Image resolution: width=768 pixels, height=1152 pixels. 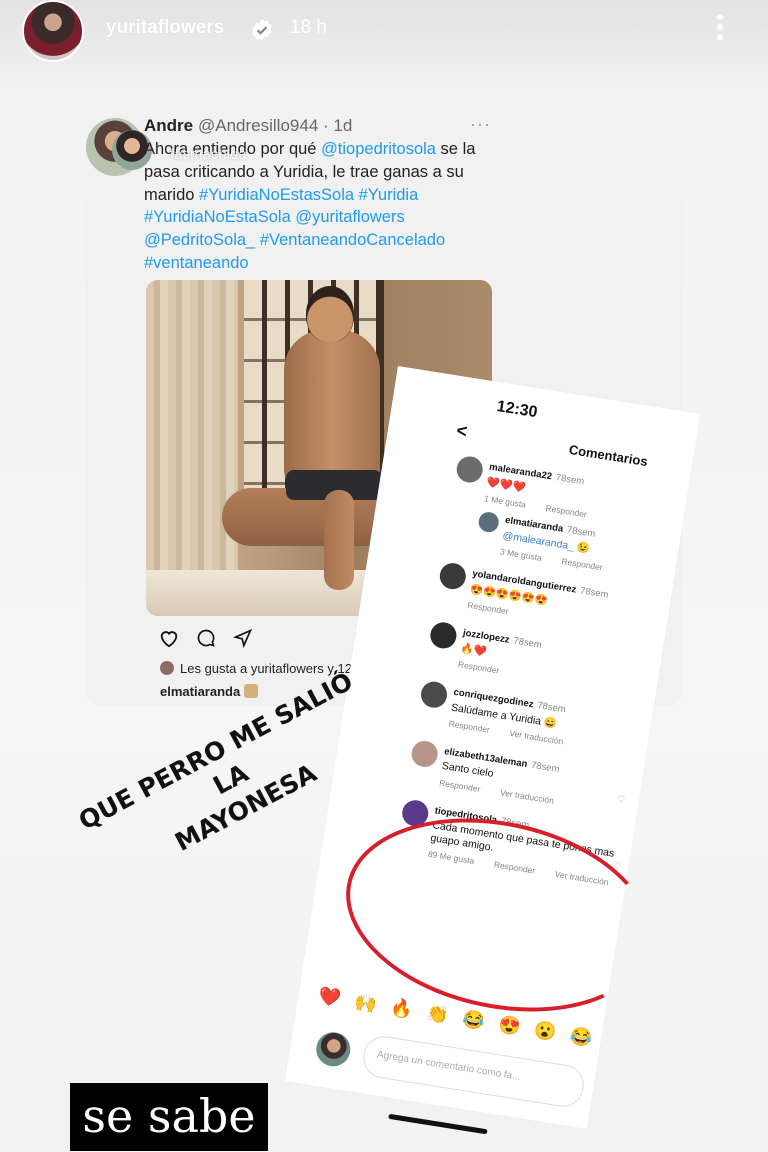 I want to click on comment-body: 🔥❤️, so click(x=473, y=650).